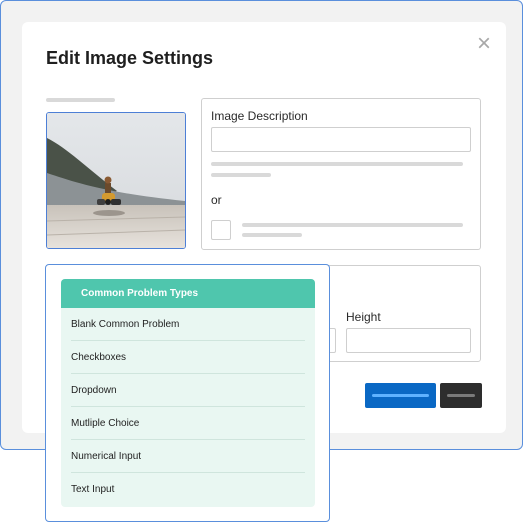 The image size is (525, 522). Describe the element at coordinates (188, 357) in the screenshot. I see `dropdown-item-checkboxes: Checkboxes` at that location.